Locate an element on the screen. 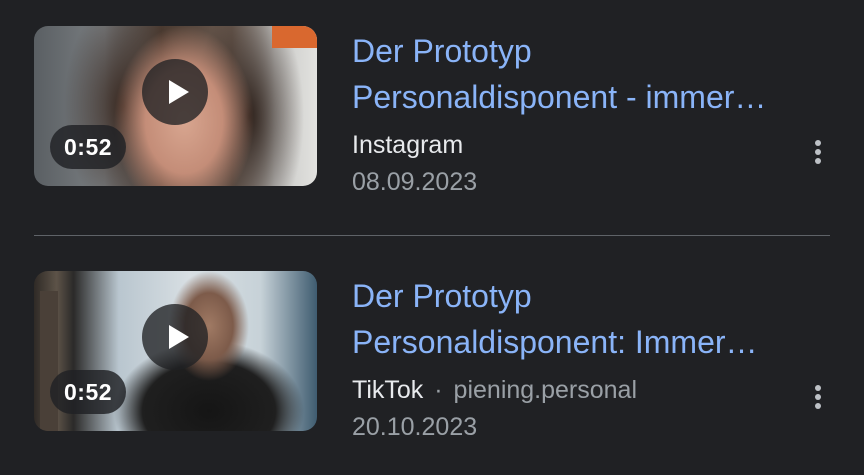 The image size is (864, 475). divider is located at coordinates (432, 235).